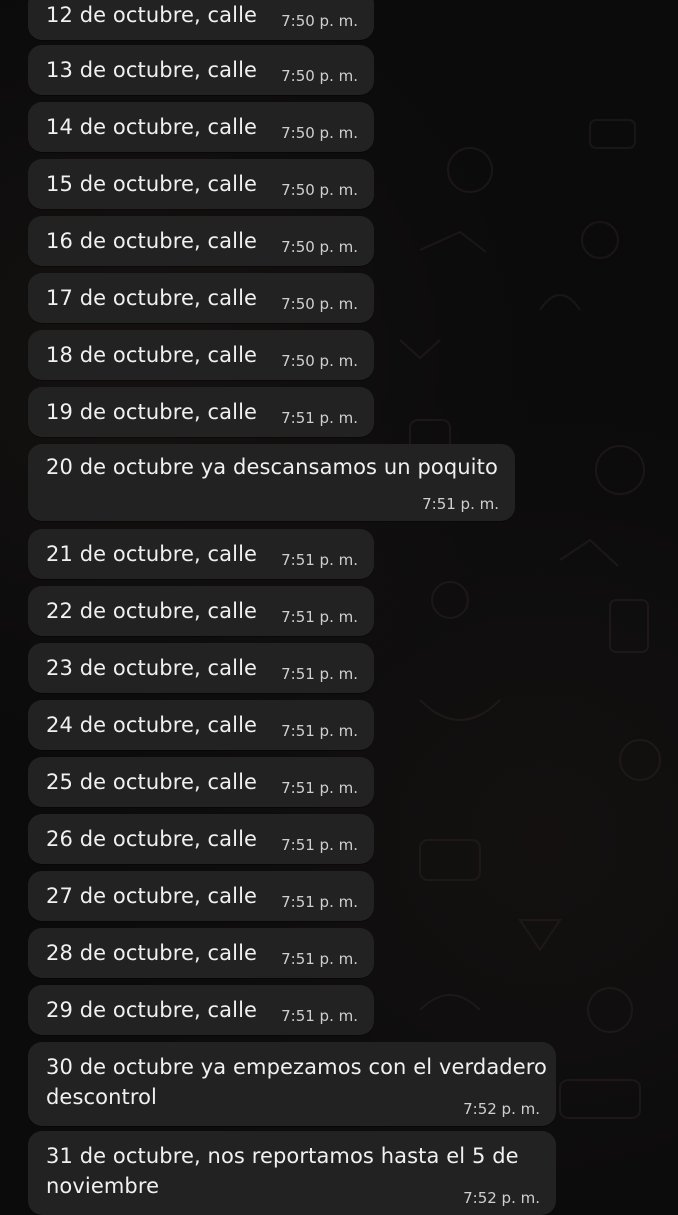  I want to click on message-text: 28 de octubre, calle, so click(152, 953).